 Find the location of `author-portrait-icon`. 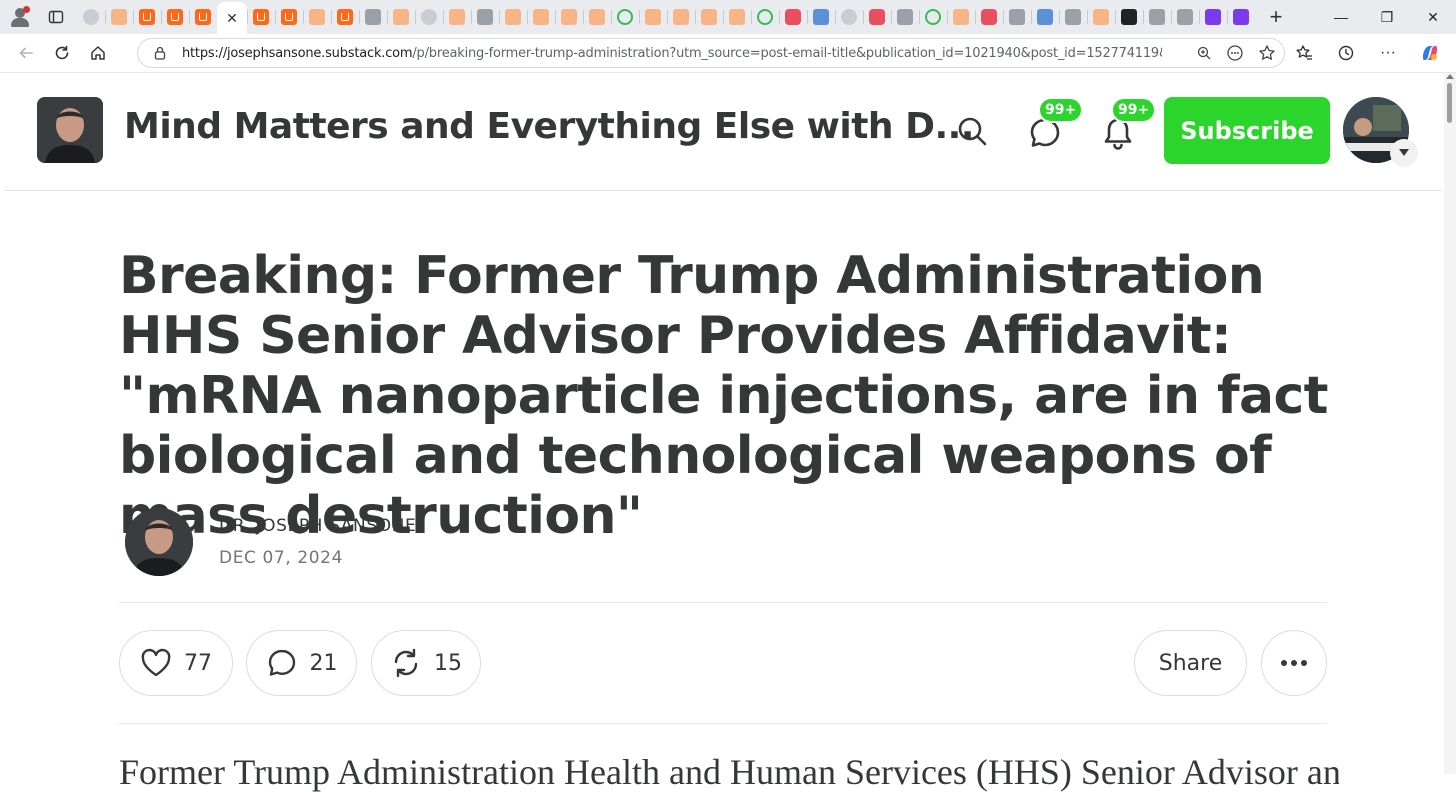

author-portrait-icon is located at coordinates (159, 542).